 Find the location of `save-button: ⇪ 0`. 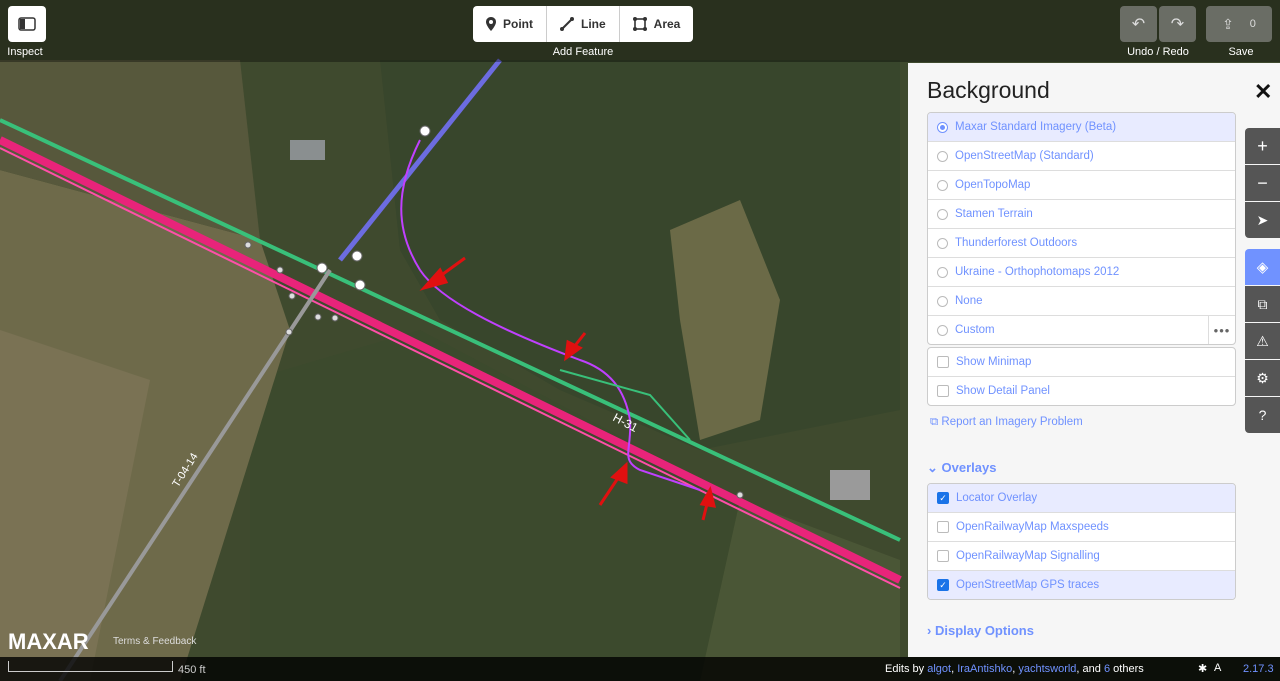

save-button: ⇪ 0 is located at coordinates (1239, 24).